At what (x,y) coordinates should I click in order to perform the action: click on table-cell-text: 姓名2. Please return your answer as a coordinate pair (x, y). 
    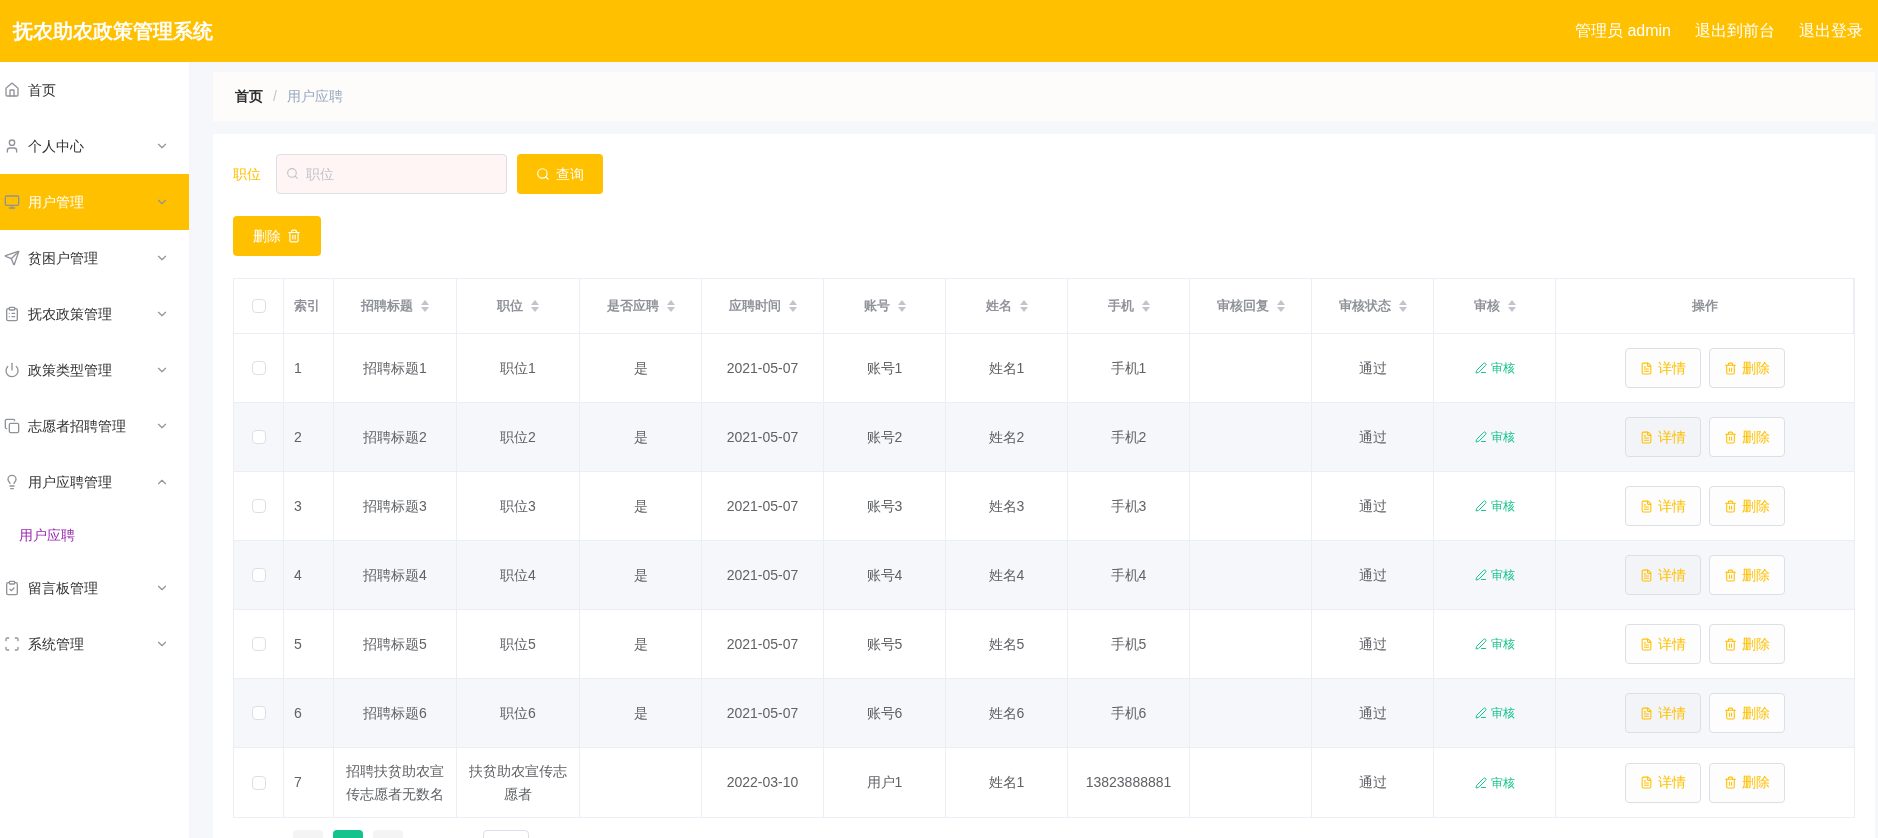
    Looking at the image, I should click on (1006, 437).